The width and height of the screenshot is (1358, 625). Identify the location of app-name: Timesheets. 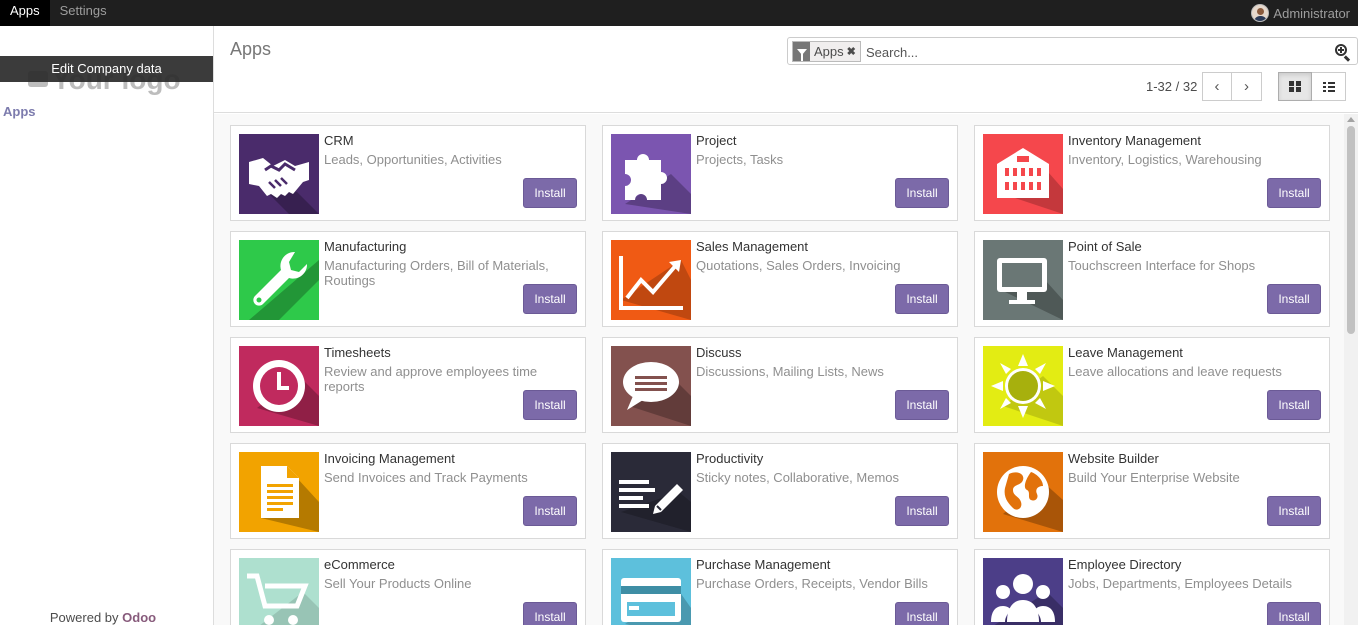
(357, 352).